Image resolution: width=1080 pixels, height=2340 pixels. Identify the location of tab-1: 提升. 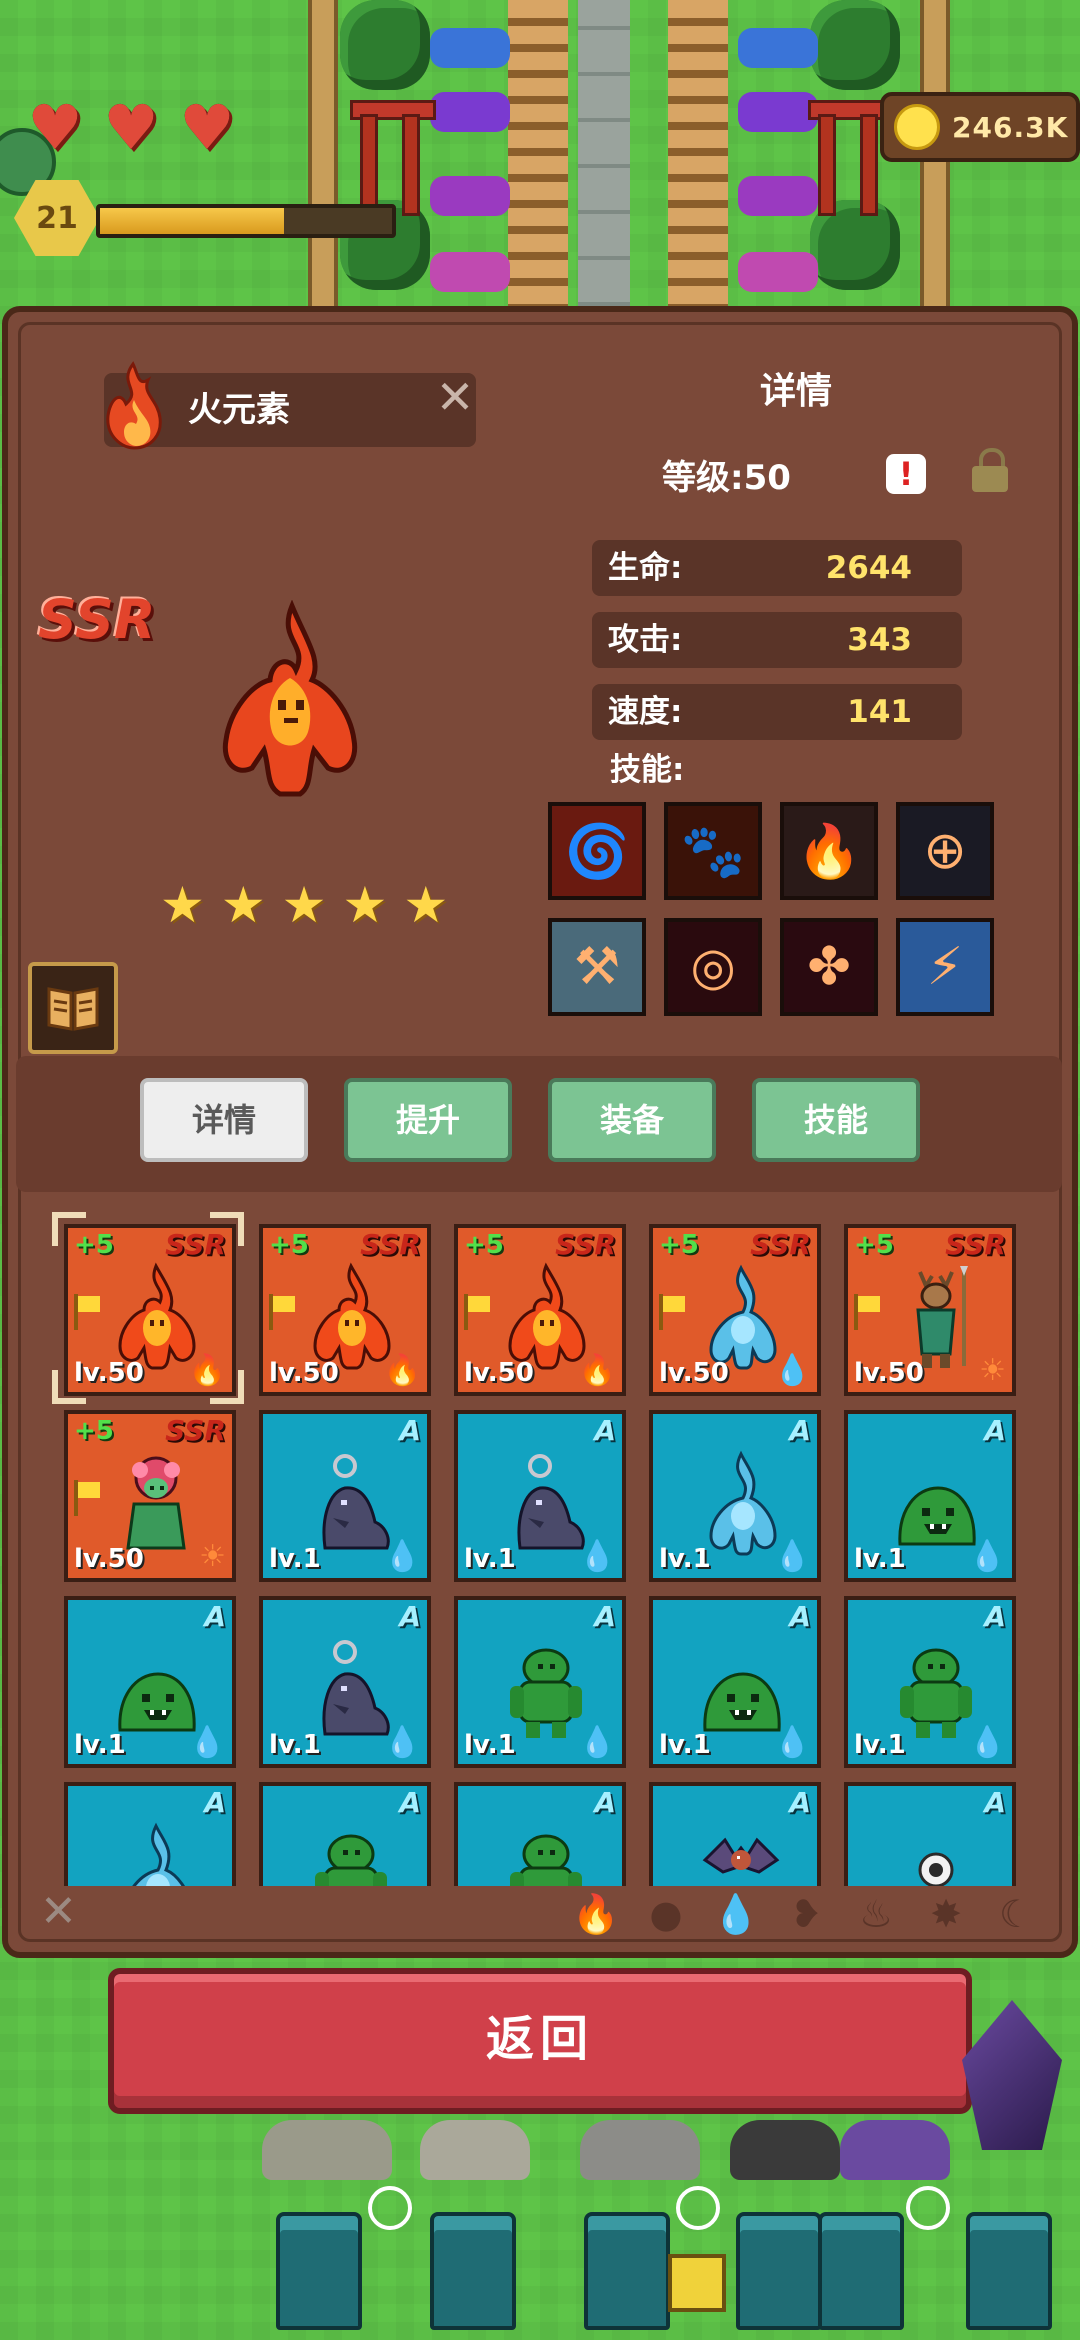
(428, 1120).